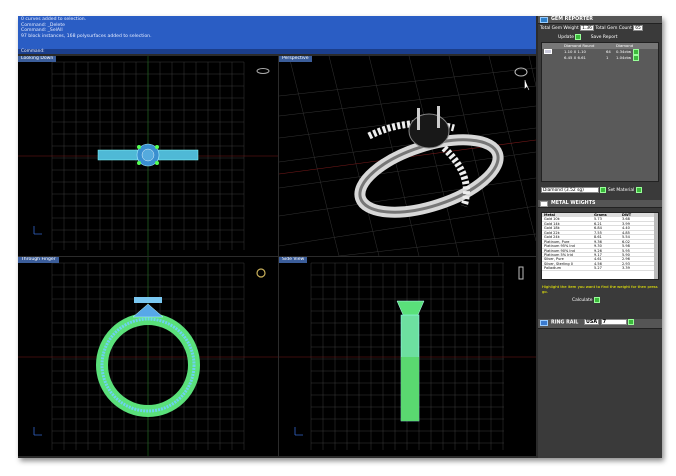  I want to click on mouse-cursor, so click(527, 85).